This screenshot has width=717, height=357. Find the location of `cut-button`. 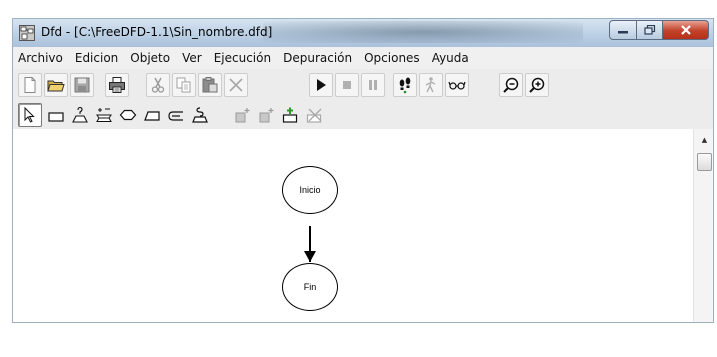

cut-button is located at coordinates (158, 85).